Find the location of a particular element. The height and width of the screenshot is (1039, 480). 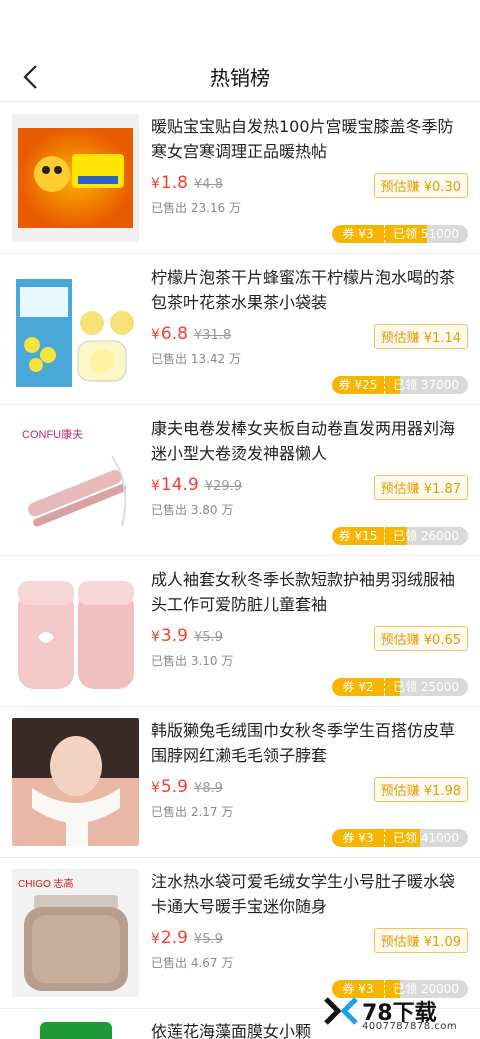

coupon-bar: 券 ¥2 已领 25000 is located at coordinates (400, 687).